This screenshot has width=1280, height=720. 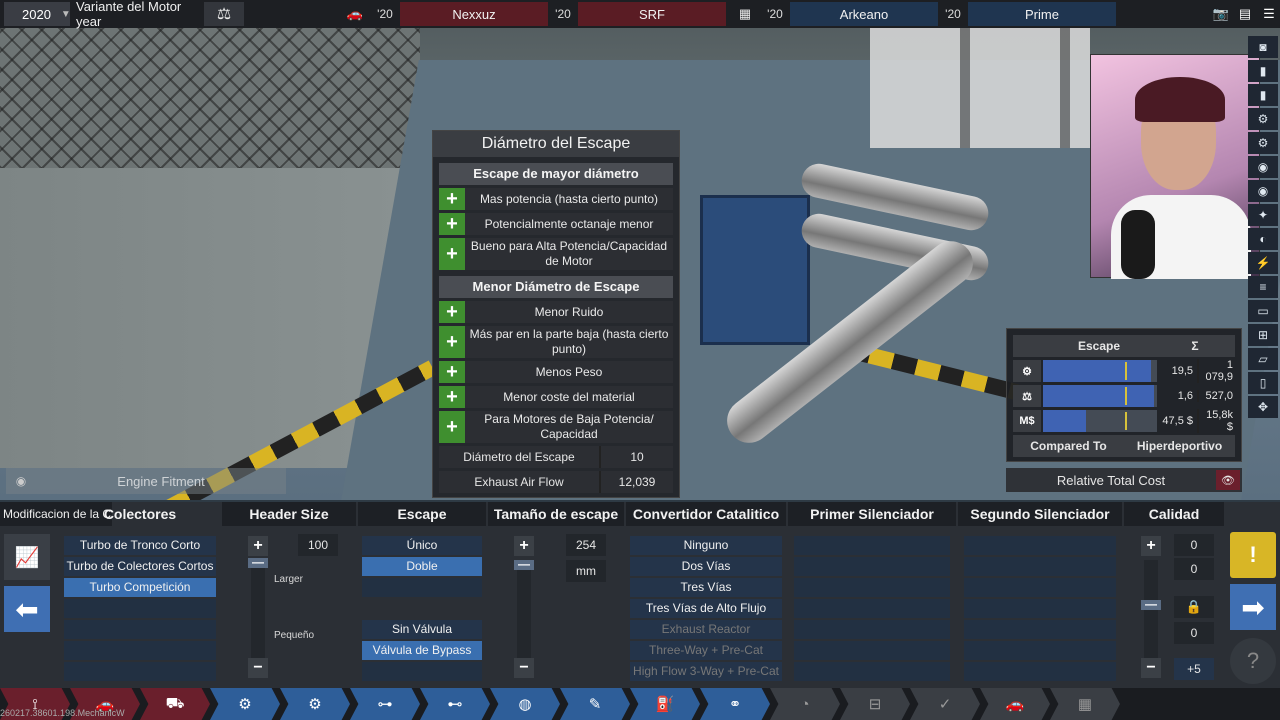 I want to click on compared-to-row: Compared To Hiperdeportivo, so click(x=1124, y=446).